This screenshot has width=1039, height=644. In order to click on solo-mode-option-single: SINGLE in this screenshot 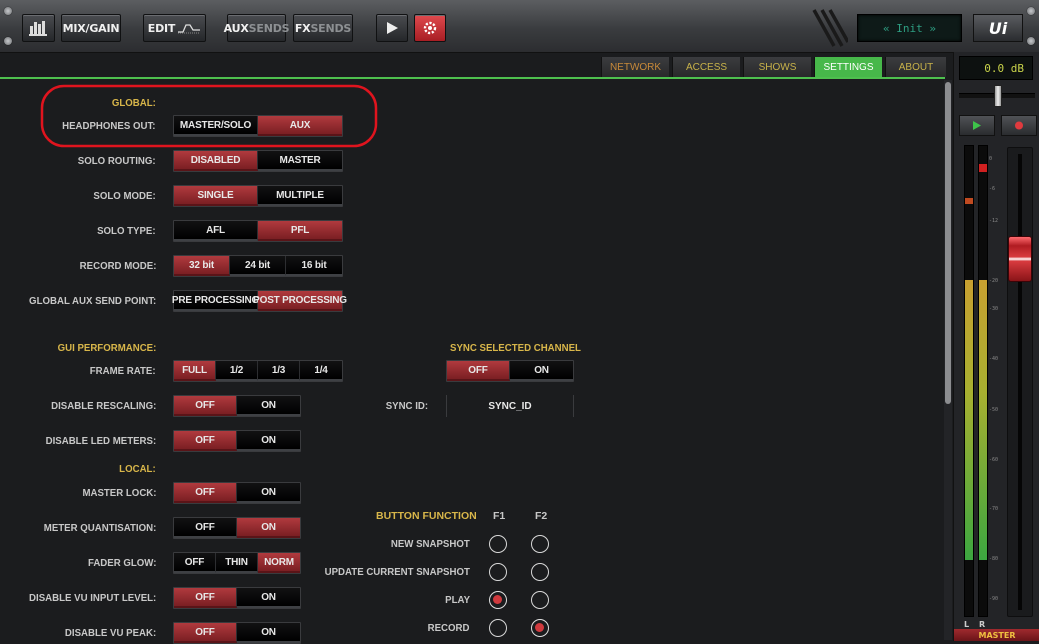, I will do `click(216, 196)`.